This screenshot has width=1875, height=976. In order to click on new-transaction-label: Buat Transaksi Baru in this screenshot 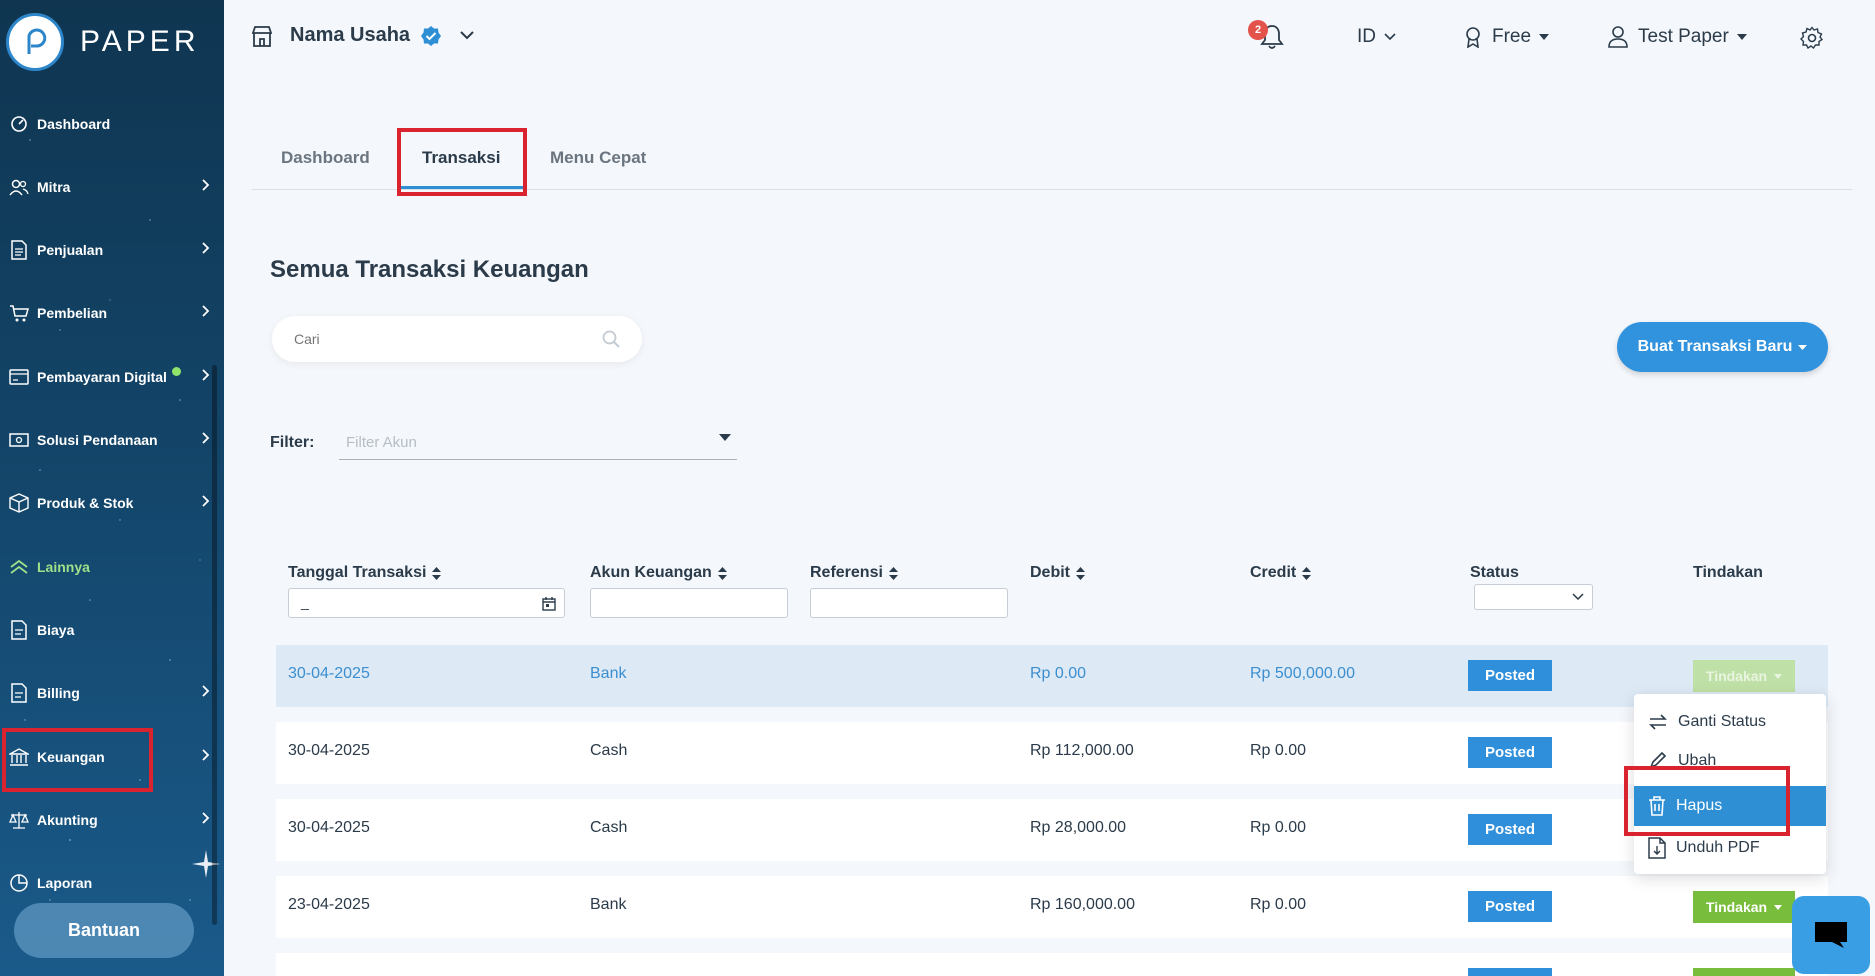, I will do `click(1715, 346)`.